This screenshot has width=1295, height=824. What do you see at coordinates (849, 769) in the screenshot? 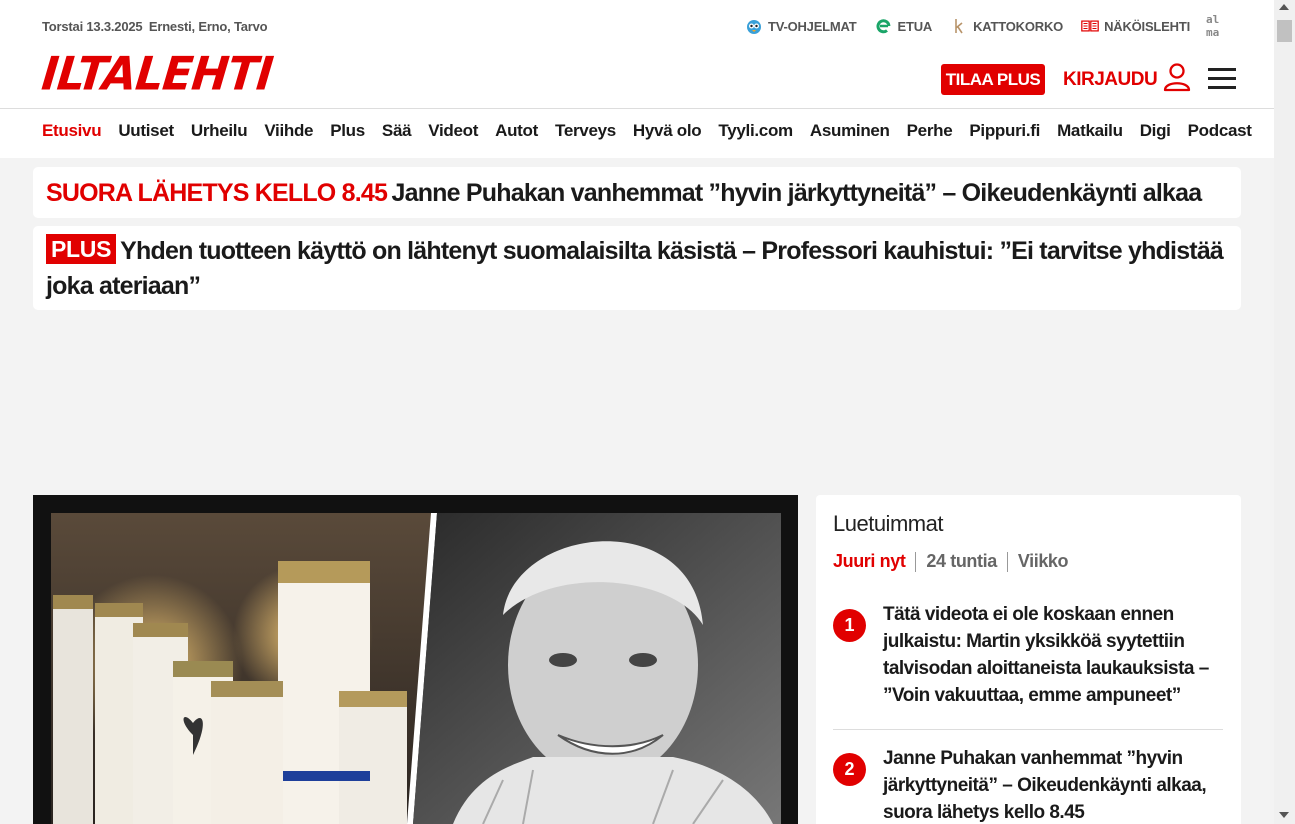
I see `rank-badge: 2` at bounding box center [849, 769].